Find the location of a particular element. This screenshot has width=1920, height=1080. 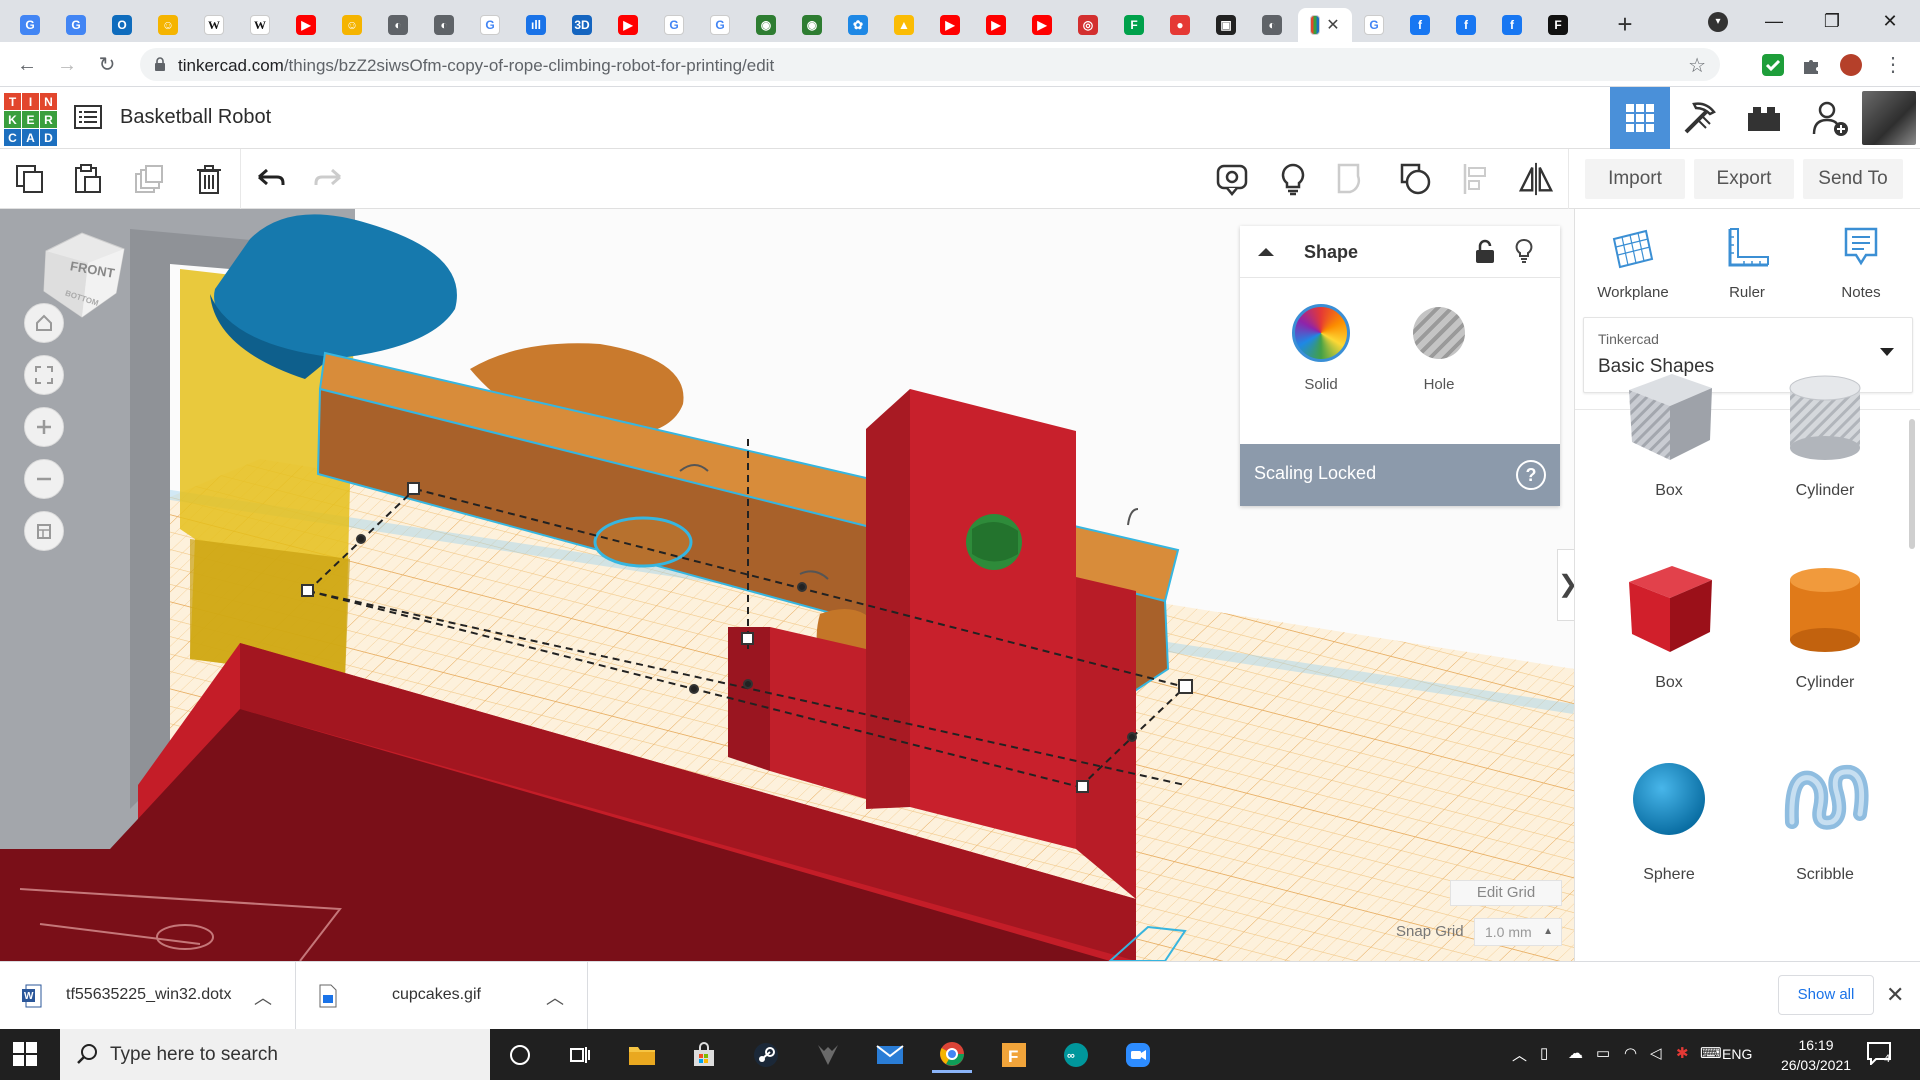

clock-date: 26/03/2021 is located at coordinates (1816, 1065).